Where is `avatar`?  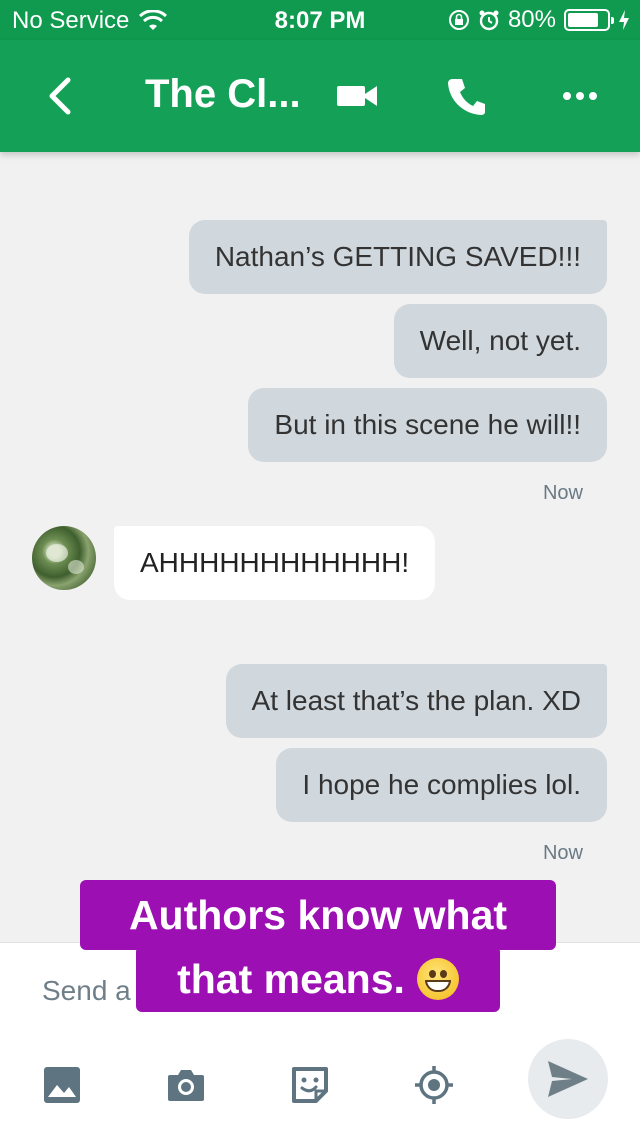 avatar is located at coordinates (64, 558).